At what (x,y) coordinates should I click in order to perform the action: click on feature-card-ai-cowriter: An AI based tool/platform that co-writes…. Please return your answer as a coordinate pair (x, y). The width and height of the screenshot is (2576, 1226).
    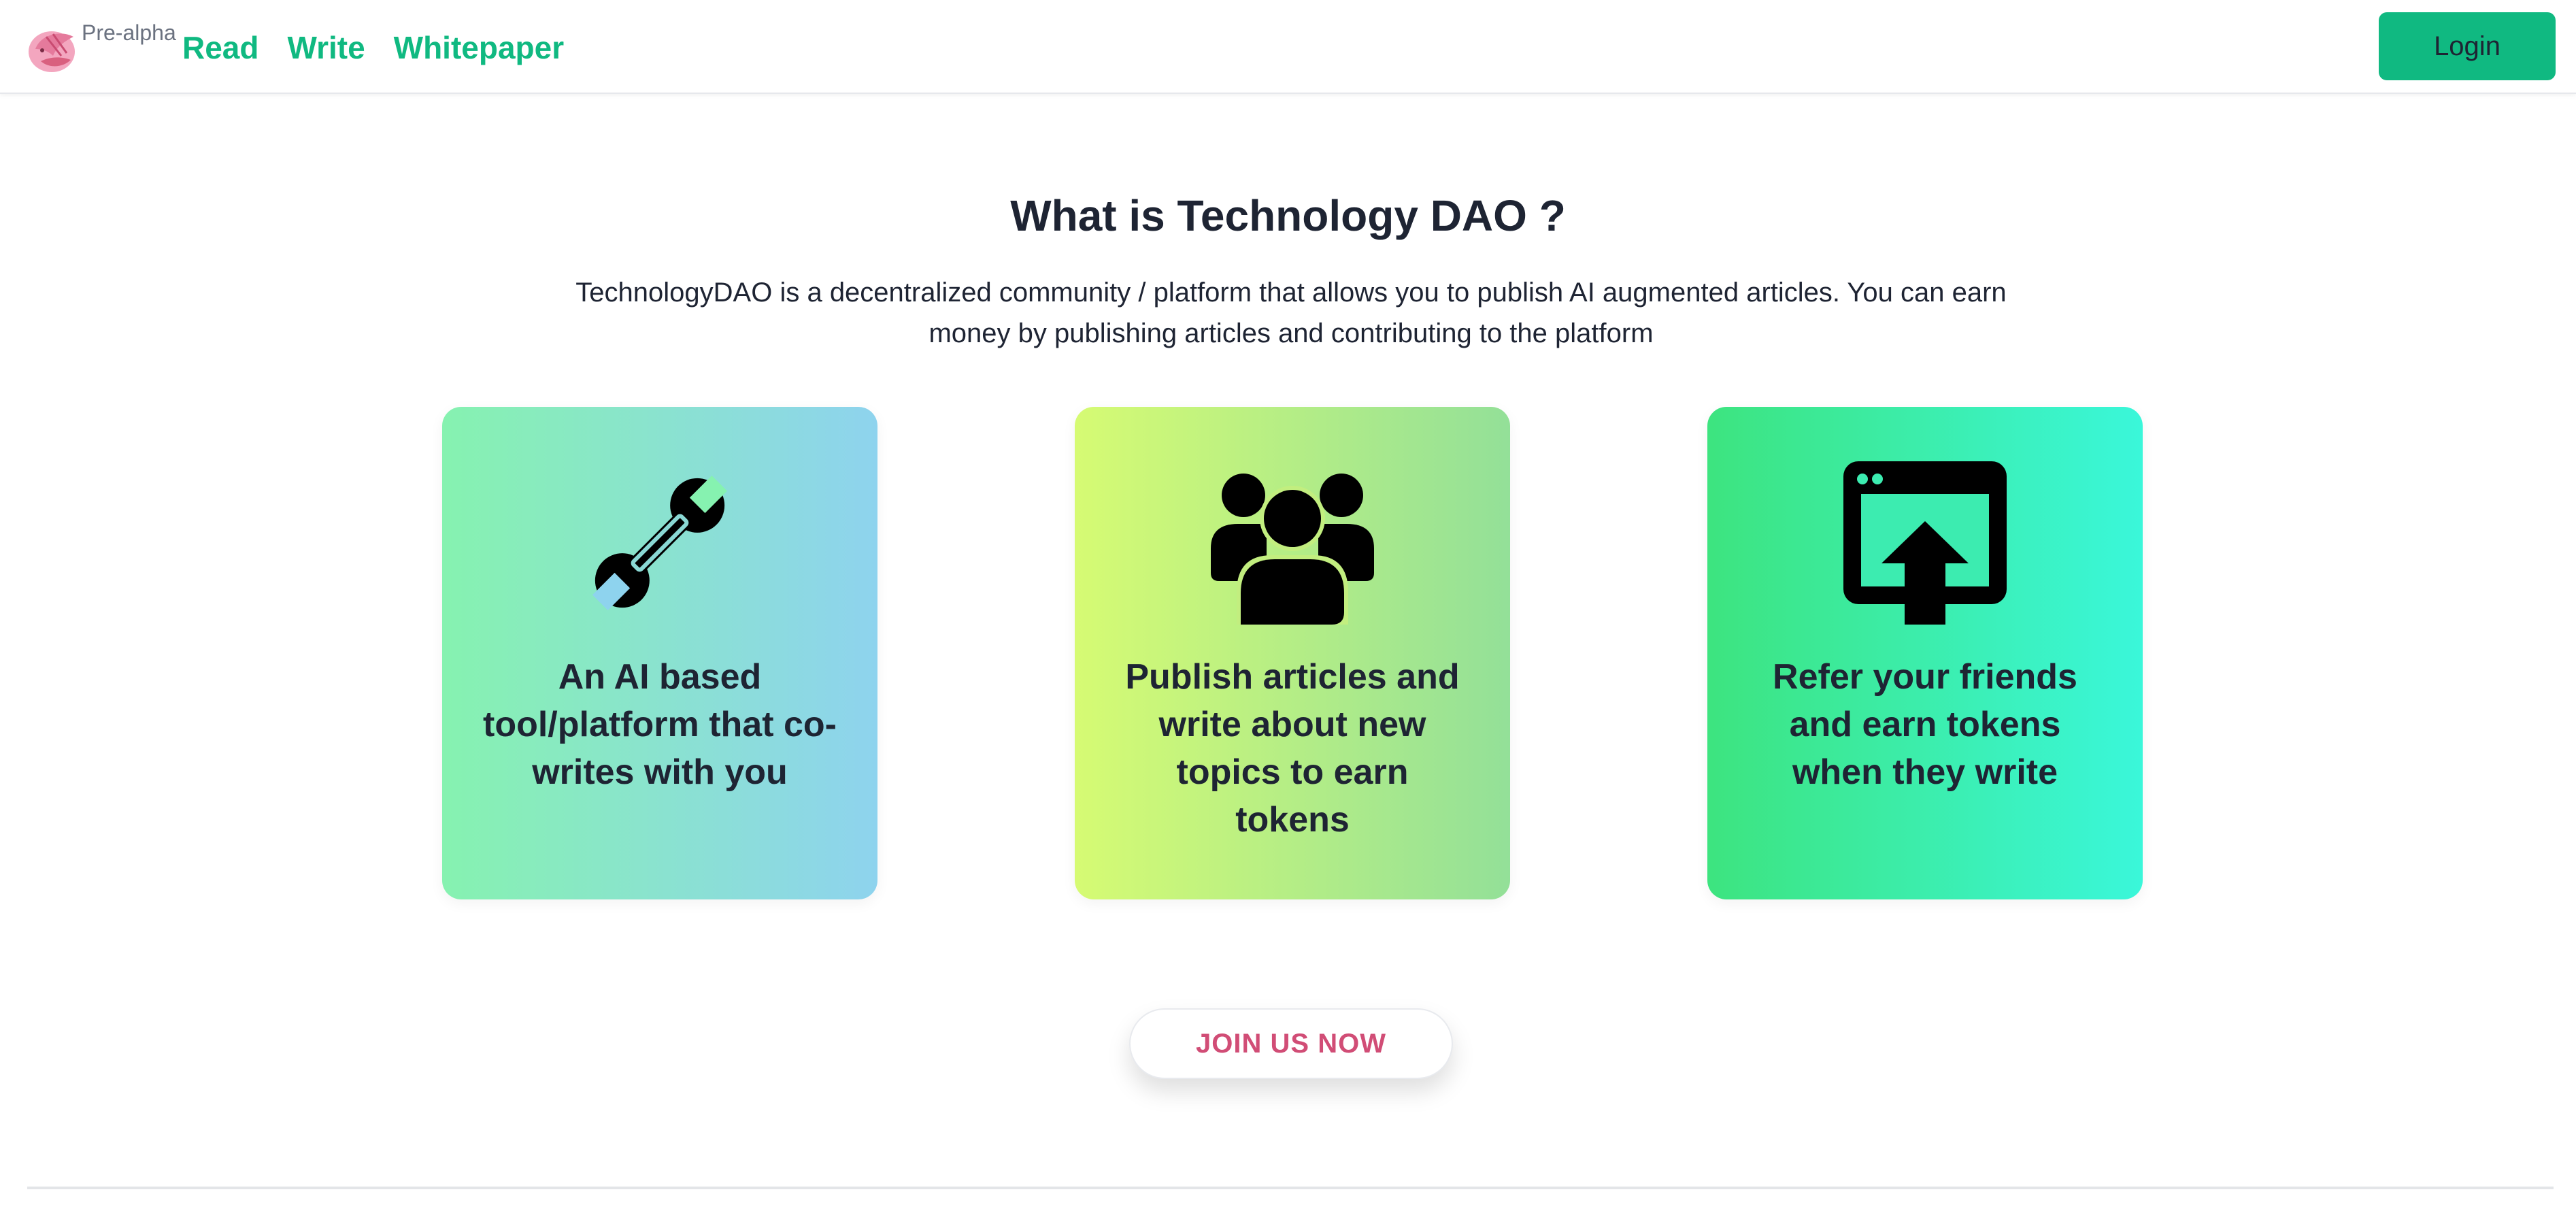
    Looking at the image, I should click on (659, 653).